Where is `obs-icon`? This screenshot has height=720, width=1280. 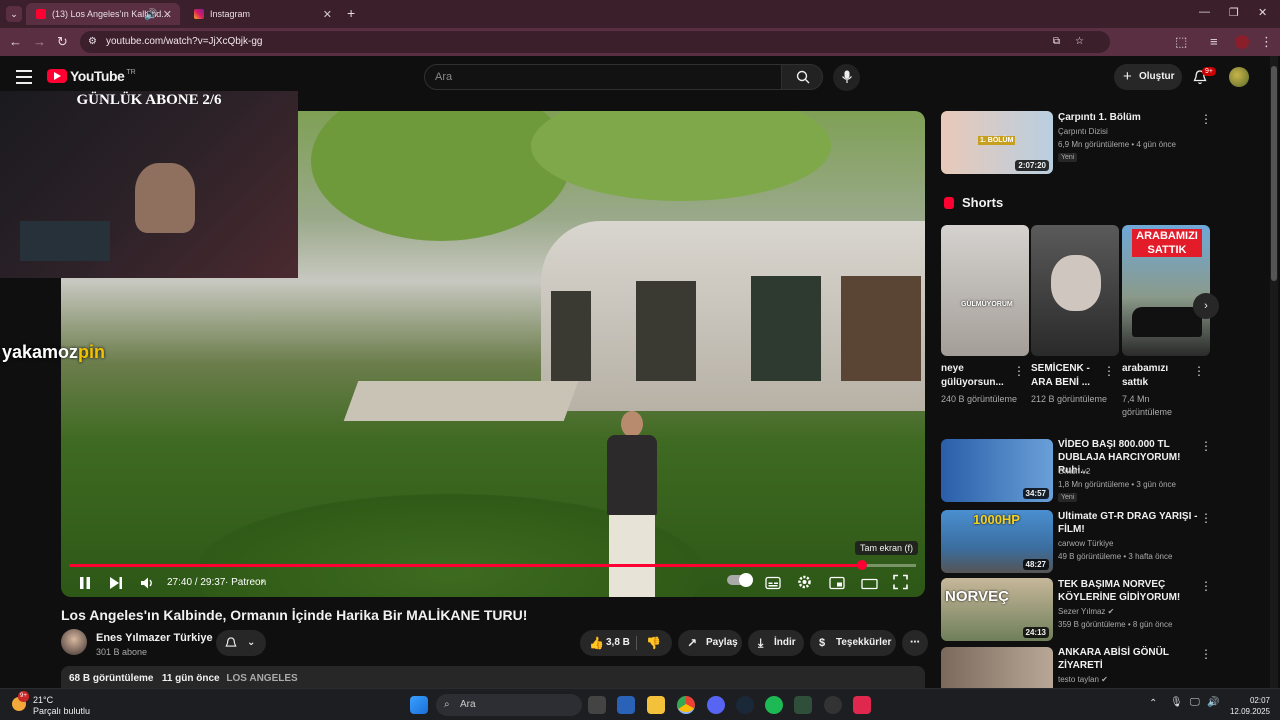
obs-icon is located at coordinates (833, 705).